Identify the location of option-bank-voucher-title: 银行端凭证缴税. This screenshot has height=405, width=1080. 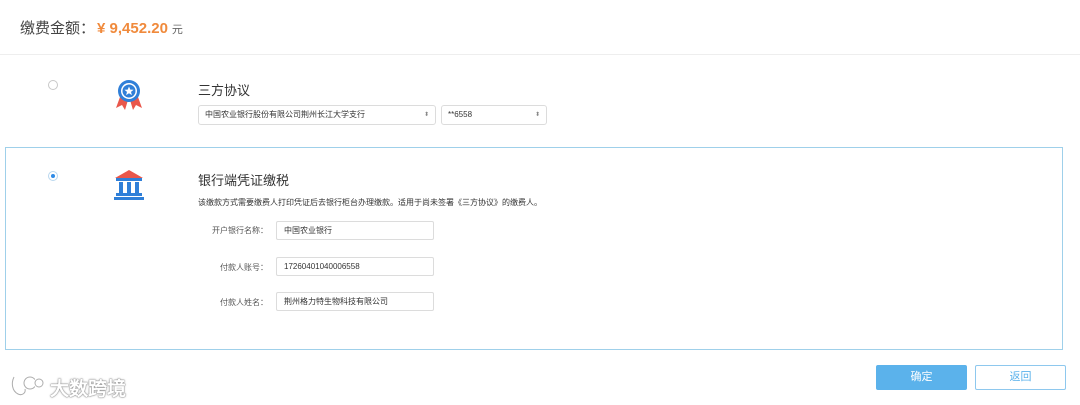
(244, 180).